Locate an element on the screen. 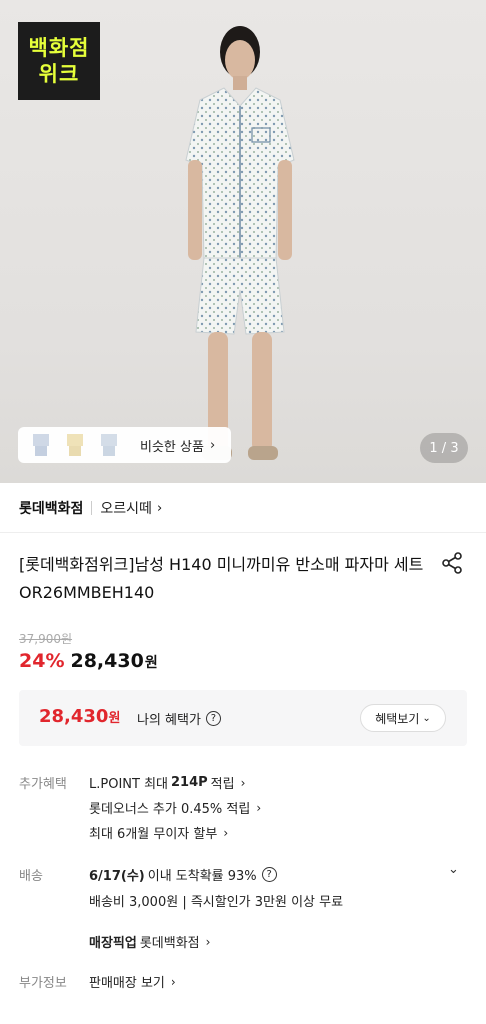 The image size is (486, 1024). delivery-date: 6/17(수) is located at coordinates (117, 876).